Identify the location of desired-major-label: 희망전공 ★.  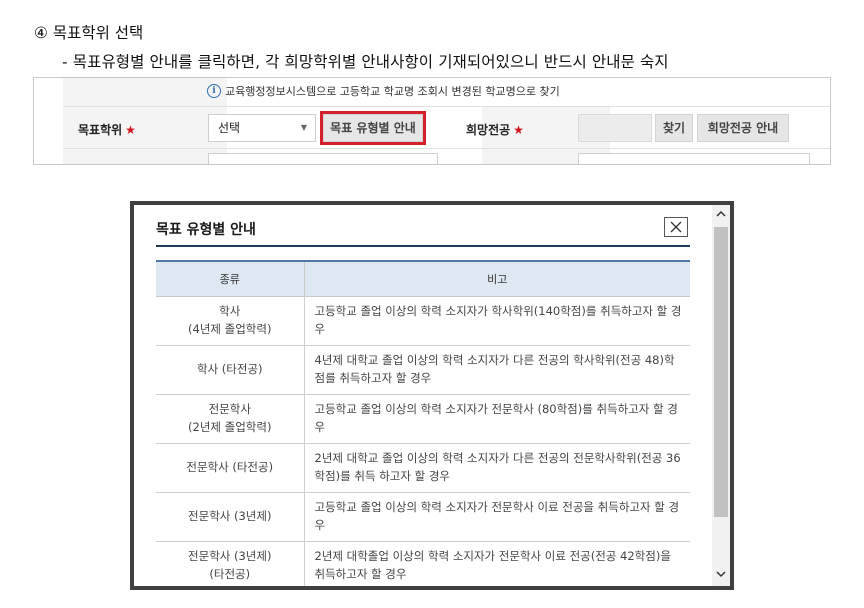
(495, 130).